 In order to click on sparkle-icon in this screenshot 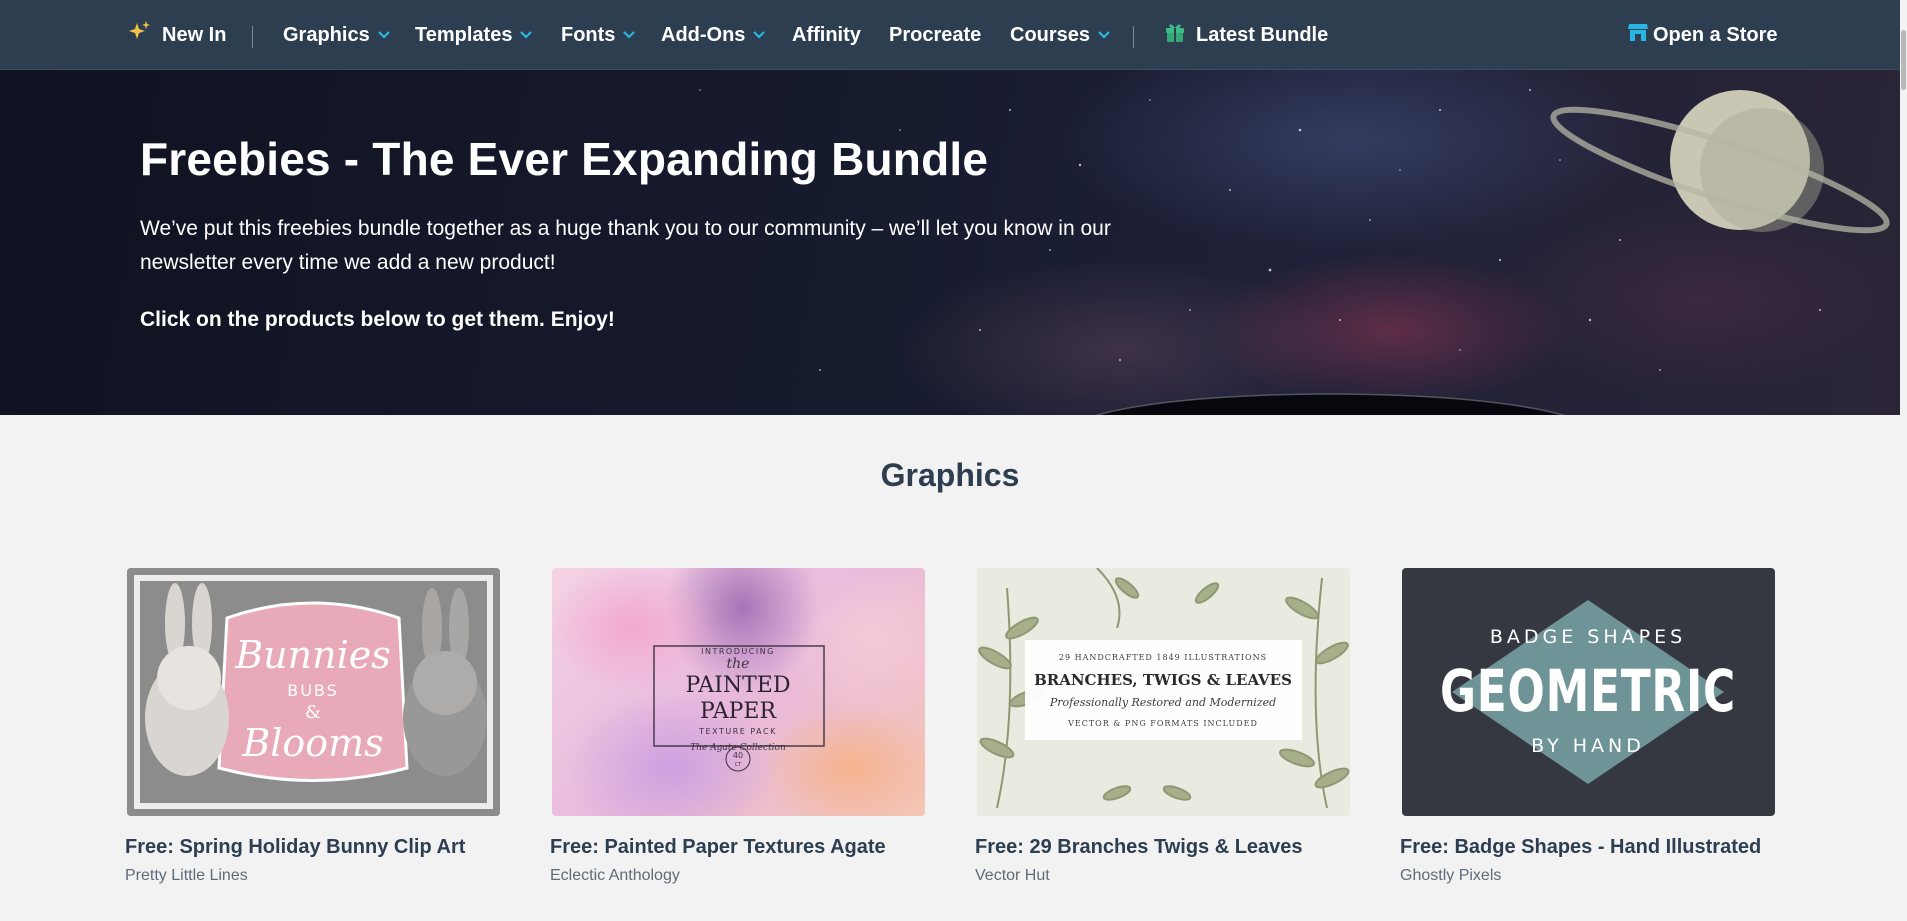, I will do `click(140, 35)`.